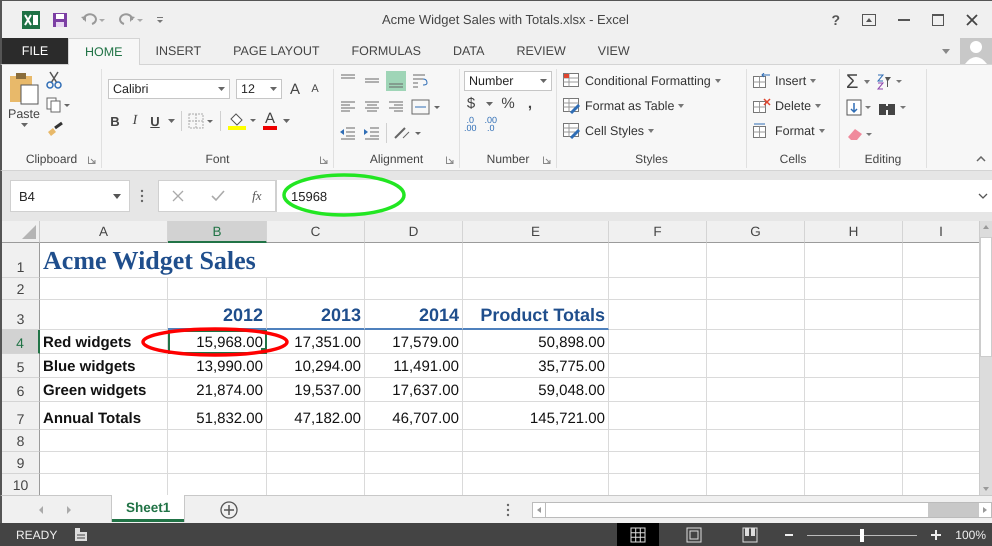 The width and height of the screenshot is (992, 546). What do you see at coordinates (69, 510) in the screenshot?
I see `next-sheet-icon` at bounding box center [69, 510].